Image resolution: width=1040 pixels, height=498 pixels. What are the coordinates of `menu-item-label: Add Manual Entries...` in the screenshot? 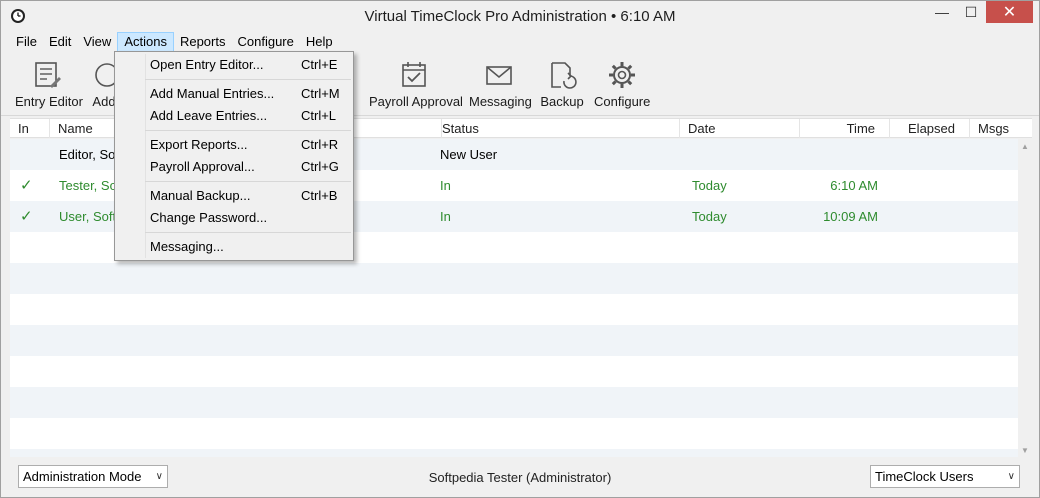 It's located at (212, 93).